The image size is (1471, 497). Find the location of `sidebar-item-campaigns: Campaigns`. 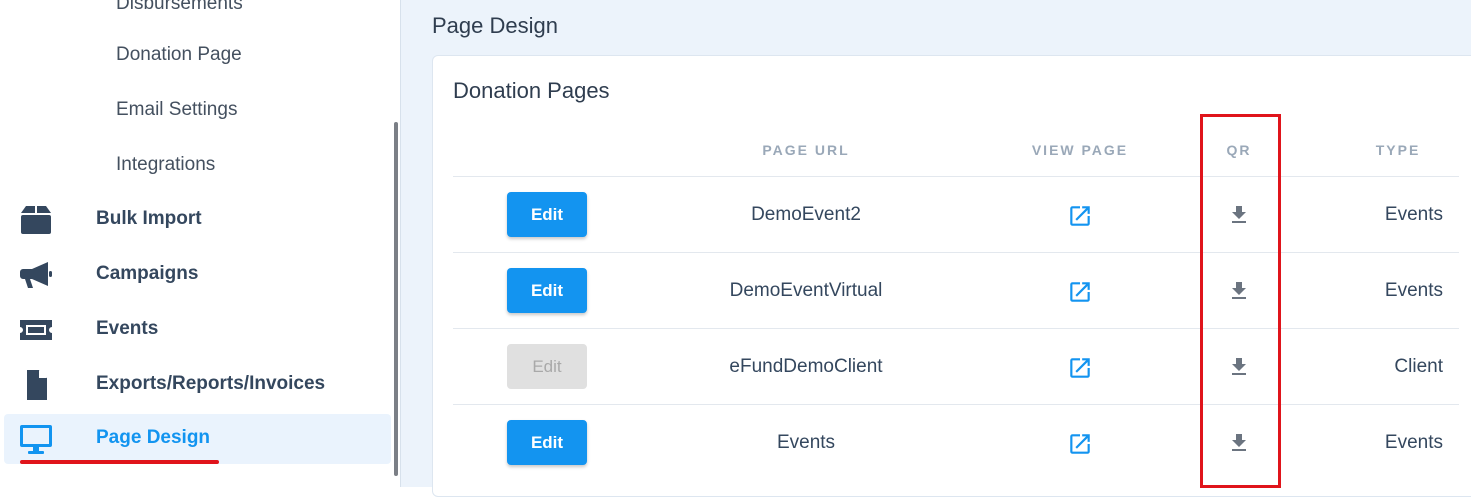

sidebar-item-campaigns: Campaigns is located at coordinates (197, 275).